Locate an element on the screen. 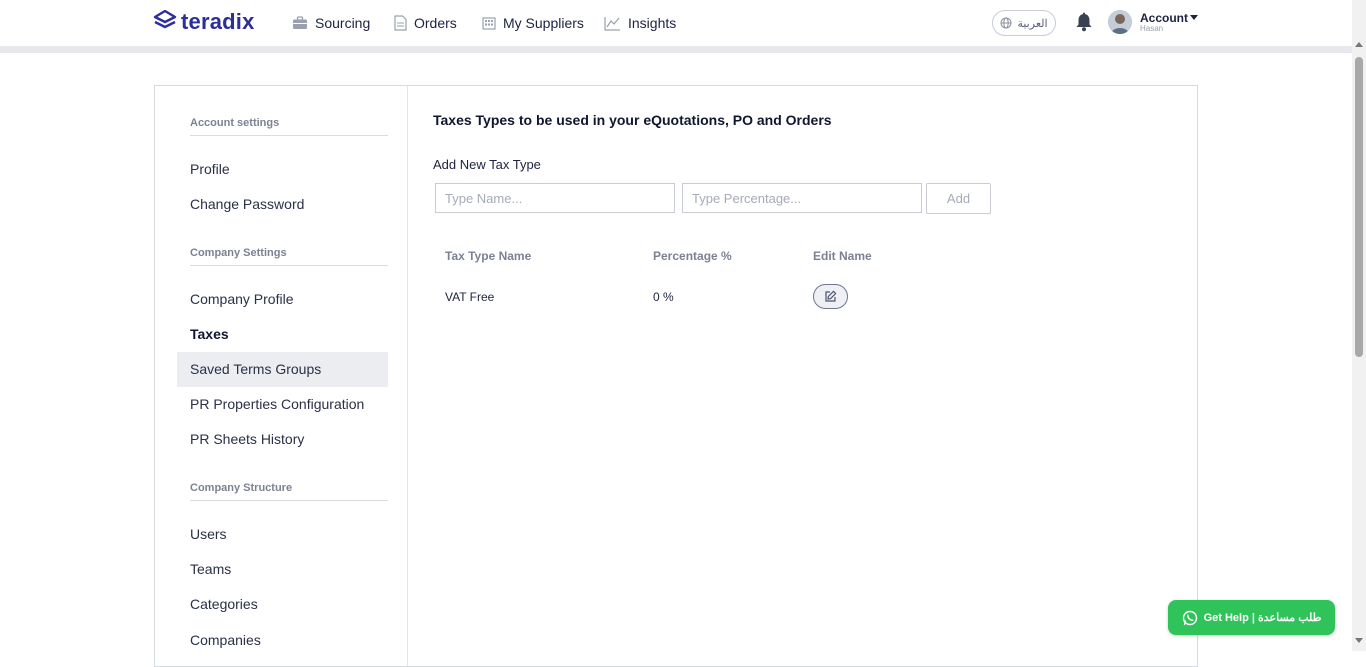 The width and height of the screenshot is (1366, 667). briefcase-icon is located at coordinates (300, 22).